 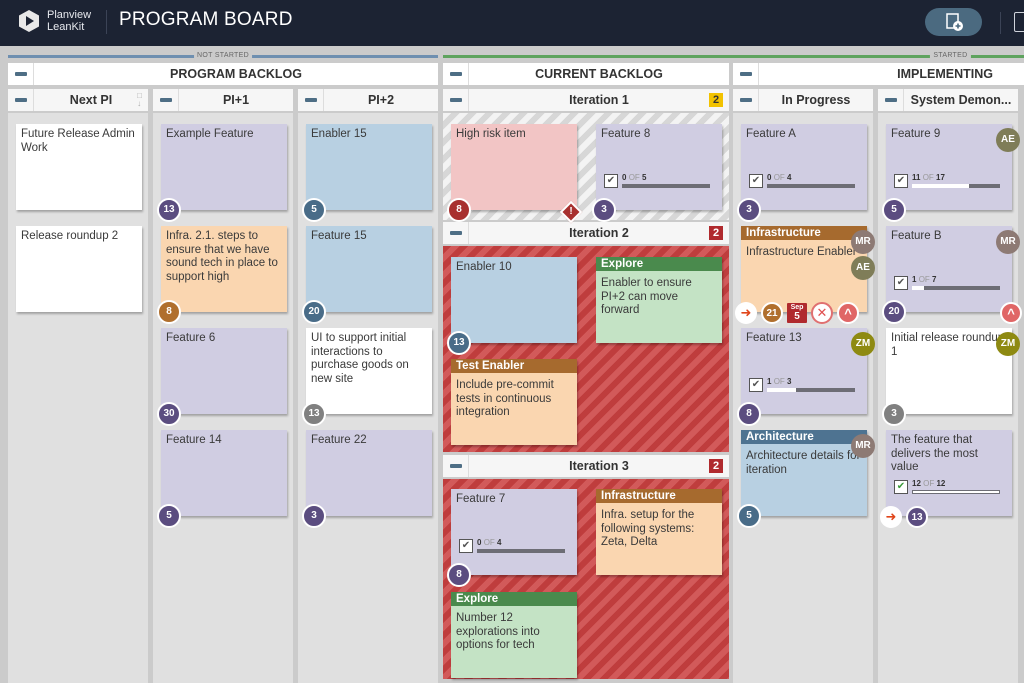 What do you see at coordinates (223, 56) in the screenshot?
I see `phase-not-started: NOT STARTED` at bounding box center [223, 56].